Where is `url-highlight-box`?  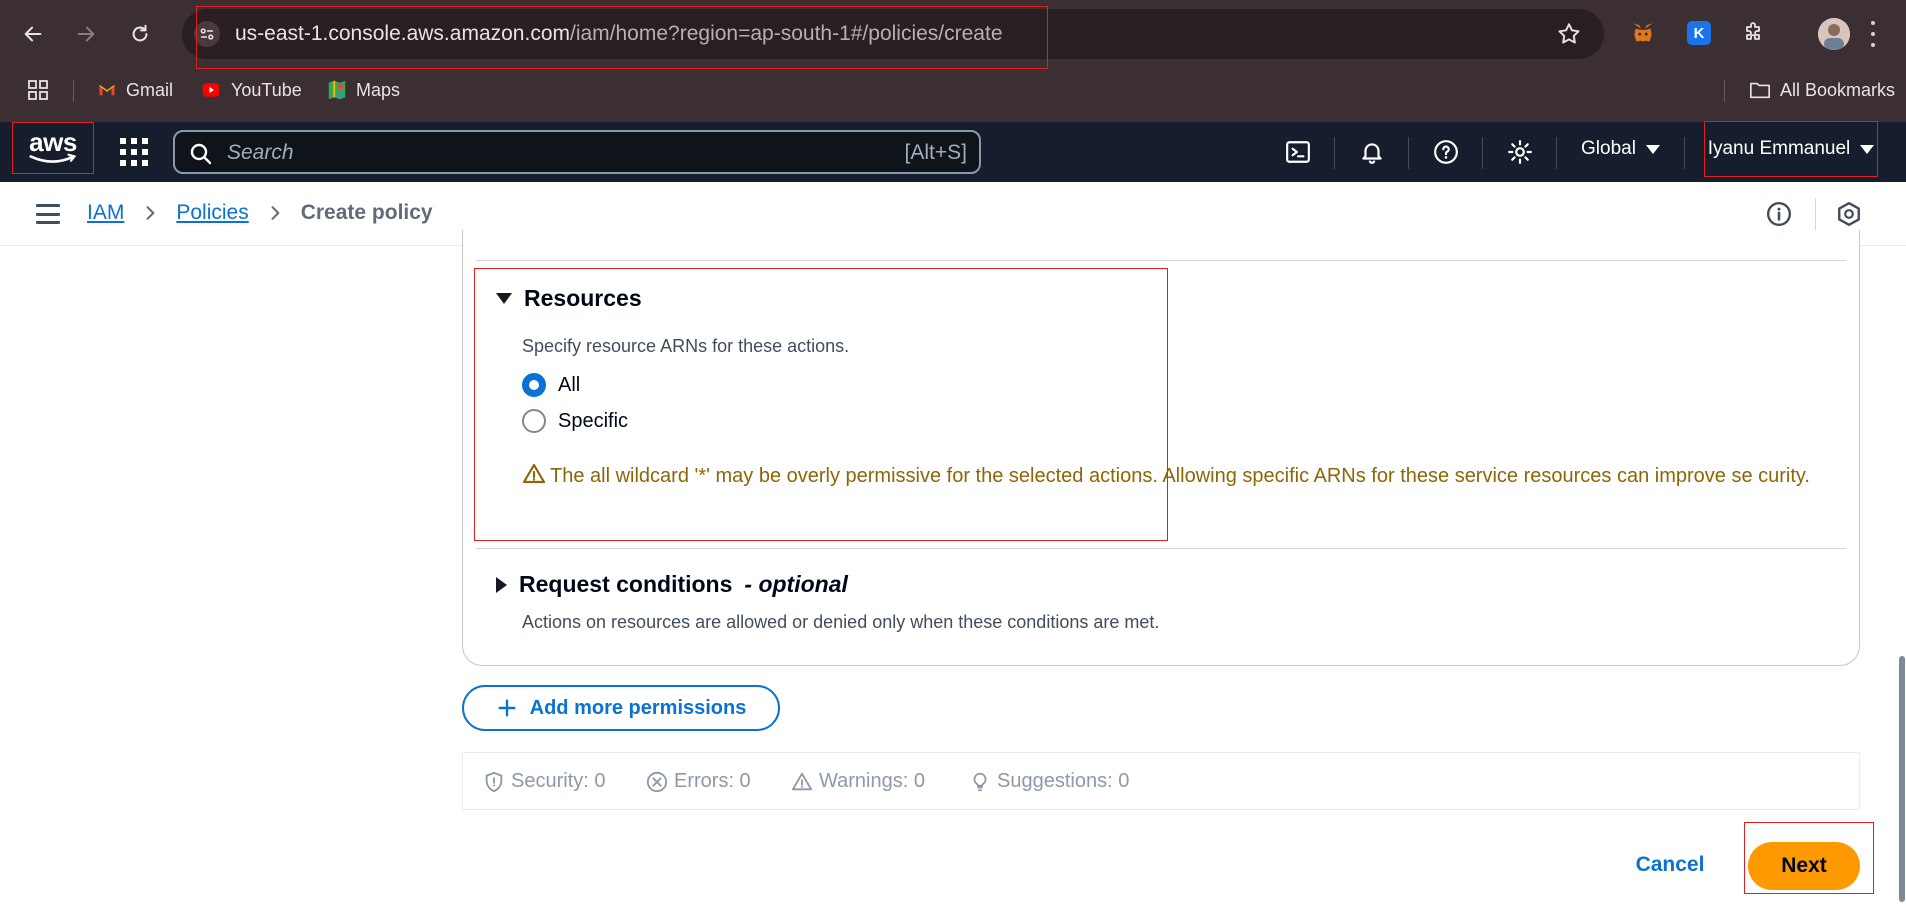 url-highlight-box is located at coordinates (622, 37).